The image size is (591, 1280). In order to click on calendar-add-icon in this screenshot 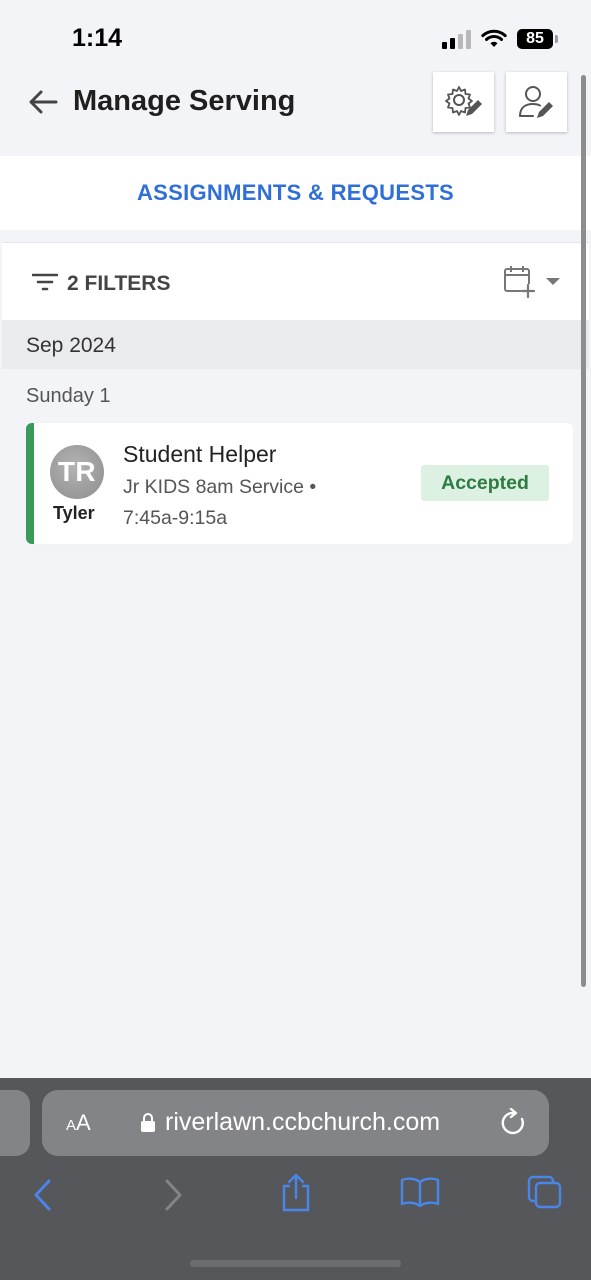, I will do `click(520, 282)`.